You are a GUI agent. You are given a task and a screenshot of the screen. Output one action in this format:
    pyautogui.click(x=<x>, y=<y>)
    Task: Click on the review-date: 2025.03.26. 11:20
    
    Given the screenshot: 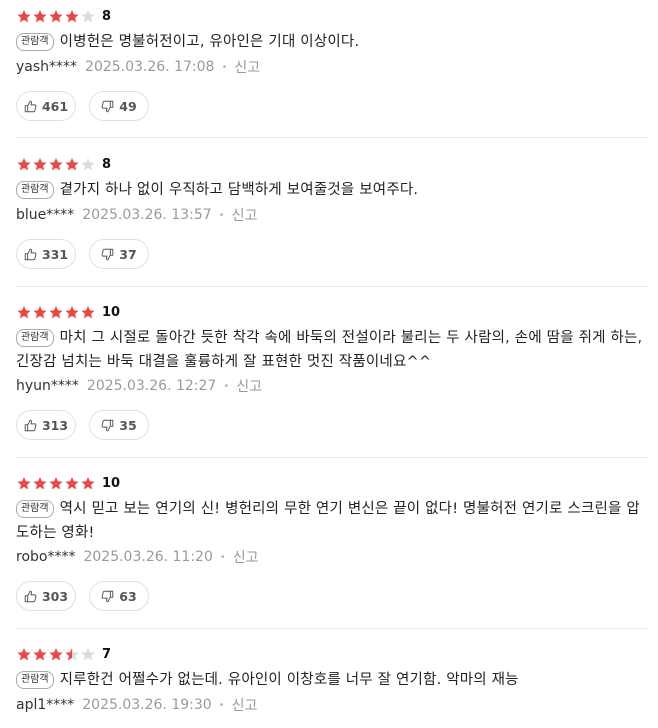 What is the action you would take?
    pyautogui.click(x=148, y=557)
    